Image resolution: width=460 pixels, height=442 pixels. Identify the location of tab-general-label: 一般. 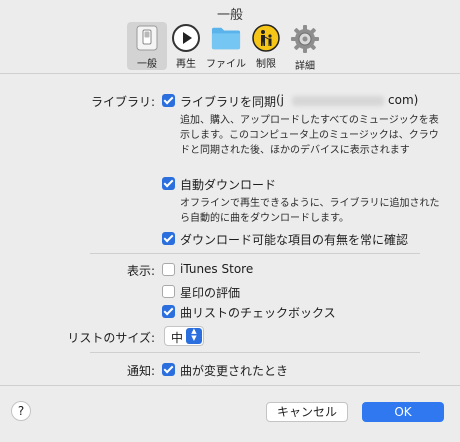
(147, 64).